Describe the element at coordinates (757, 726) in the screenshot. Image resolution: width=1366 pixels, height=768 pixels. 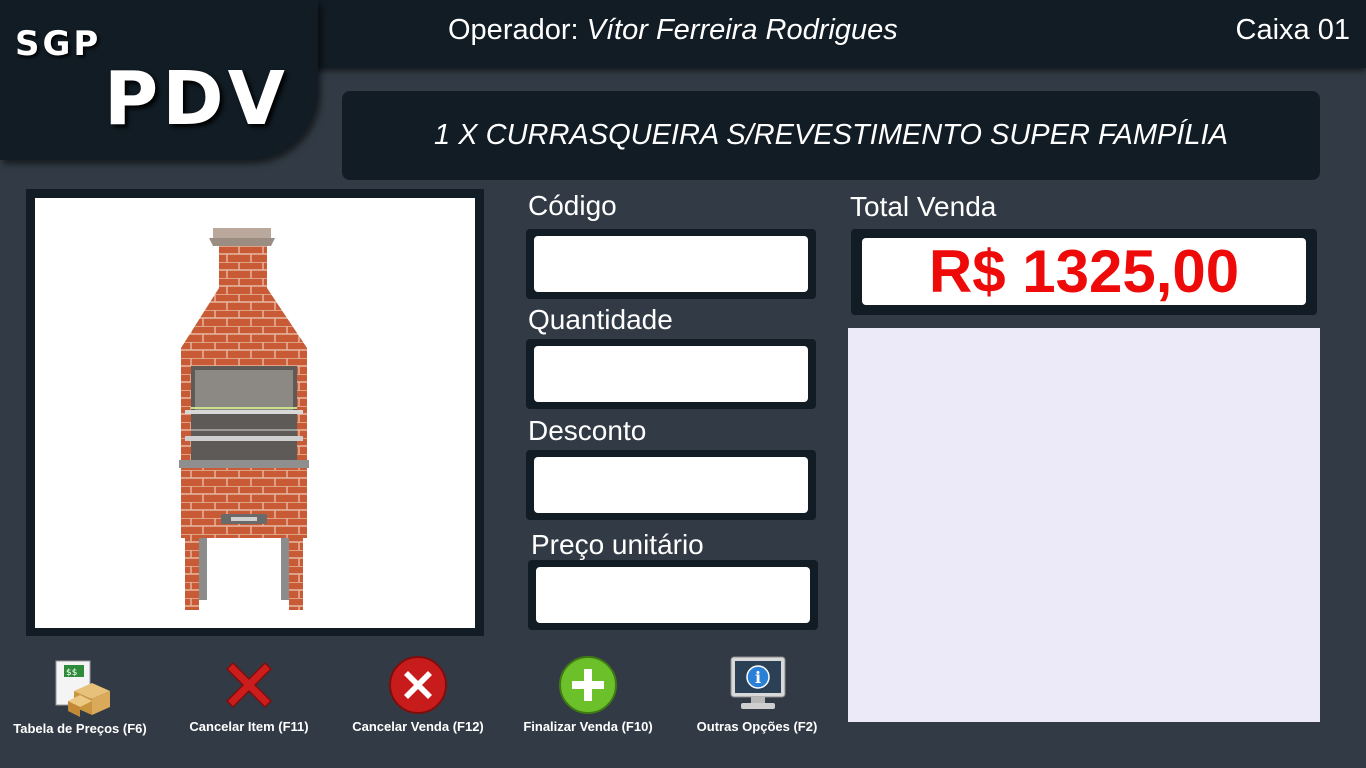
I see `other-options-label: Outras Opções (F2)` at that location.